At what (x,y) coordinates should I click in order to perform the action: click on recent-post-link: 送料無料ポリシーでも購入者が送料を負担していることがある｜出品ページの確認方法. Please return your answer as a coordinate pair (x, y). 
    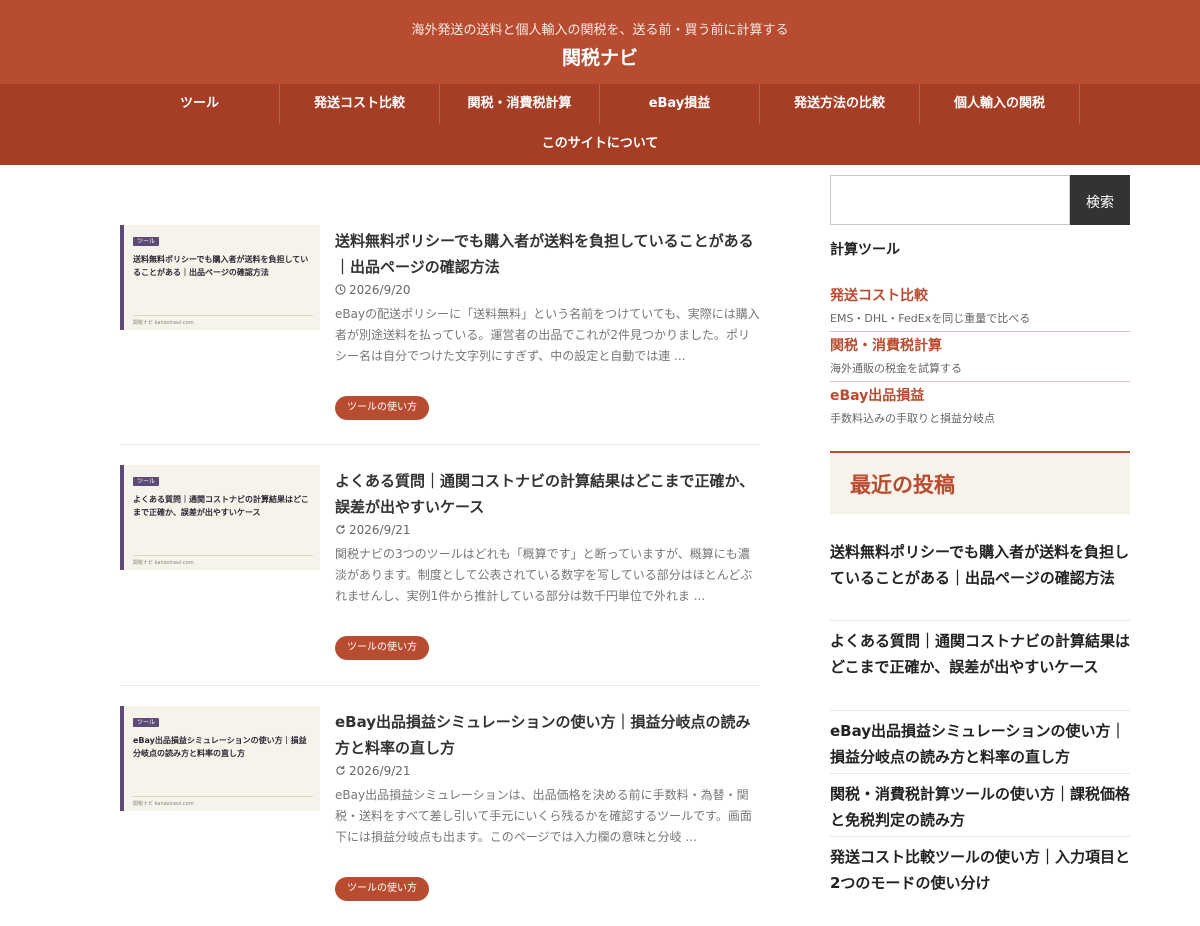
    Looking at the image, I should click on (980, 565).